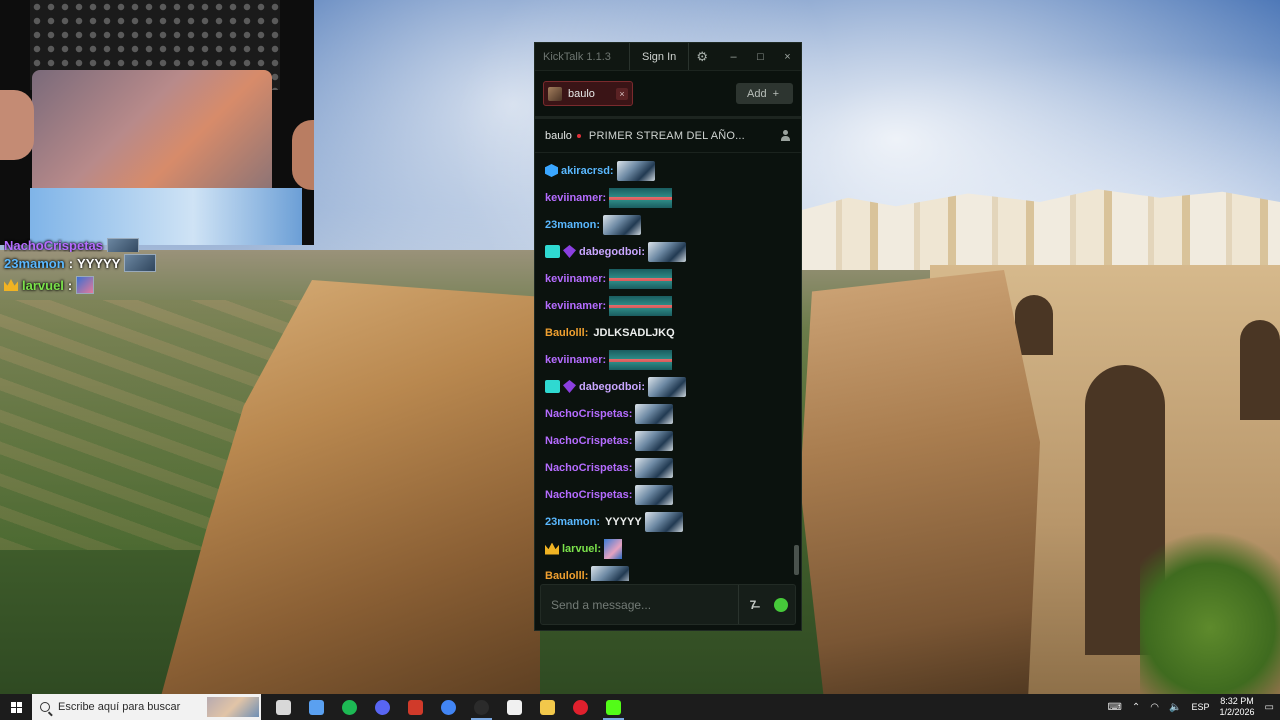  What do you see at coordinates (233, 707) in the screenshot?
I see `search-highlight-image` at bounding box center [233, 707].